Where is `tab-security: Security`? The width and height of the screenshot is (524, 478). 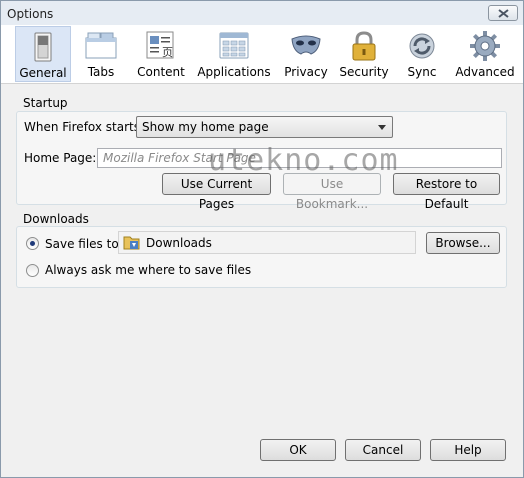 tab-security: Security is located at coordinates (364, 54).